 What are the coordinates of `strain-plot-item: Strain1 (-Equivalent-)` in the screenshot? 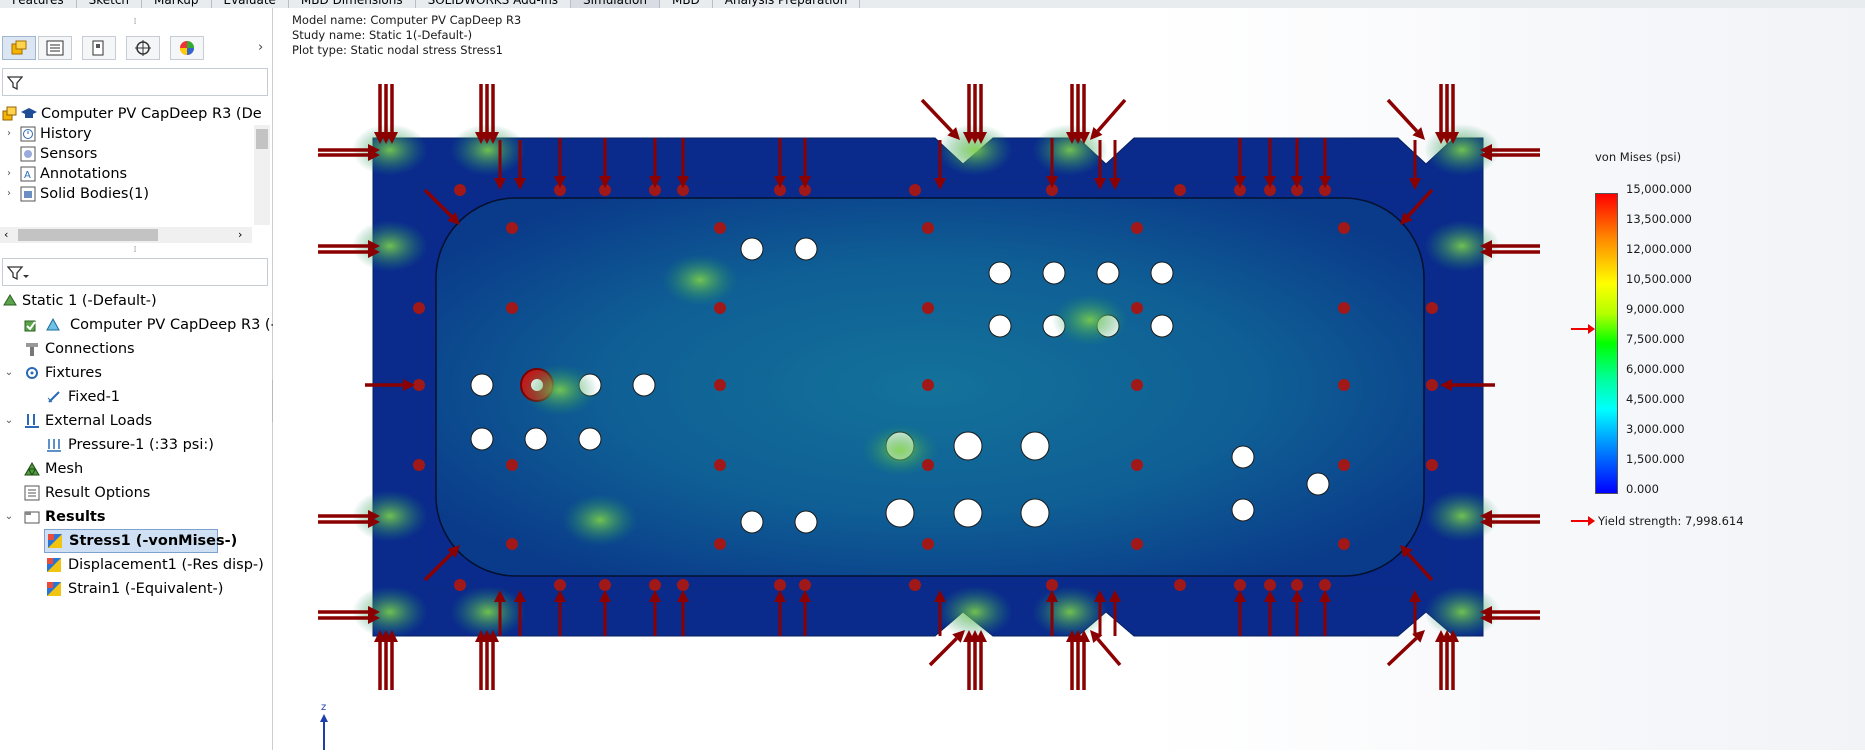 It's located at (135, 589).